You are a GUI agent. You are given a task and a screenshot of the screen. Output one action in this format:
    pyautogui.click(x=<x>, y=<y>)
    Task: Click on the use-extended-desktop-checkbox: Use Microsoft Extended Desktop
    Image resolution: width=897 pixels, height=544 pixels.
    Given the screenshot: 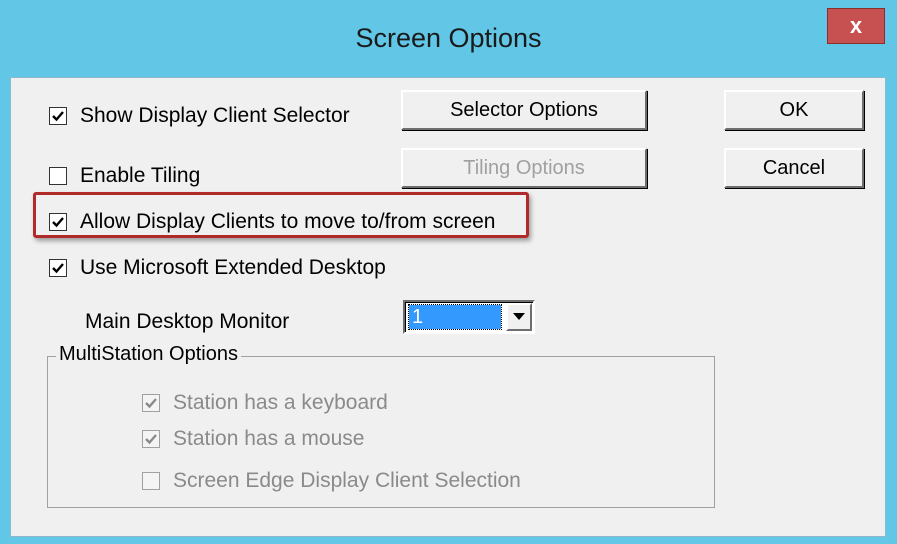 What is the action you would take?
    pyautogui.click(x=217, y=268)
    